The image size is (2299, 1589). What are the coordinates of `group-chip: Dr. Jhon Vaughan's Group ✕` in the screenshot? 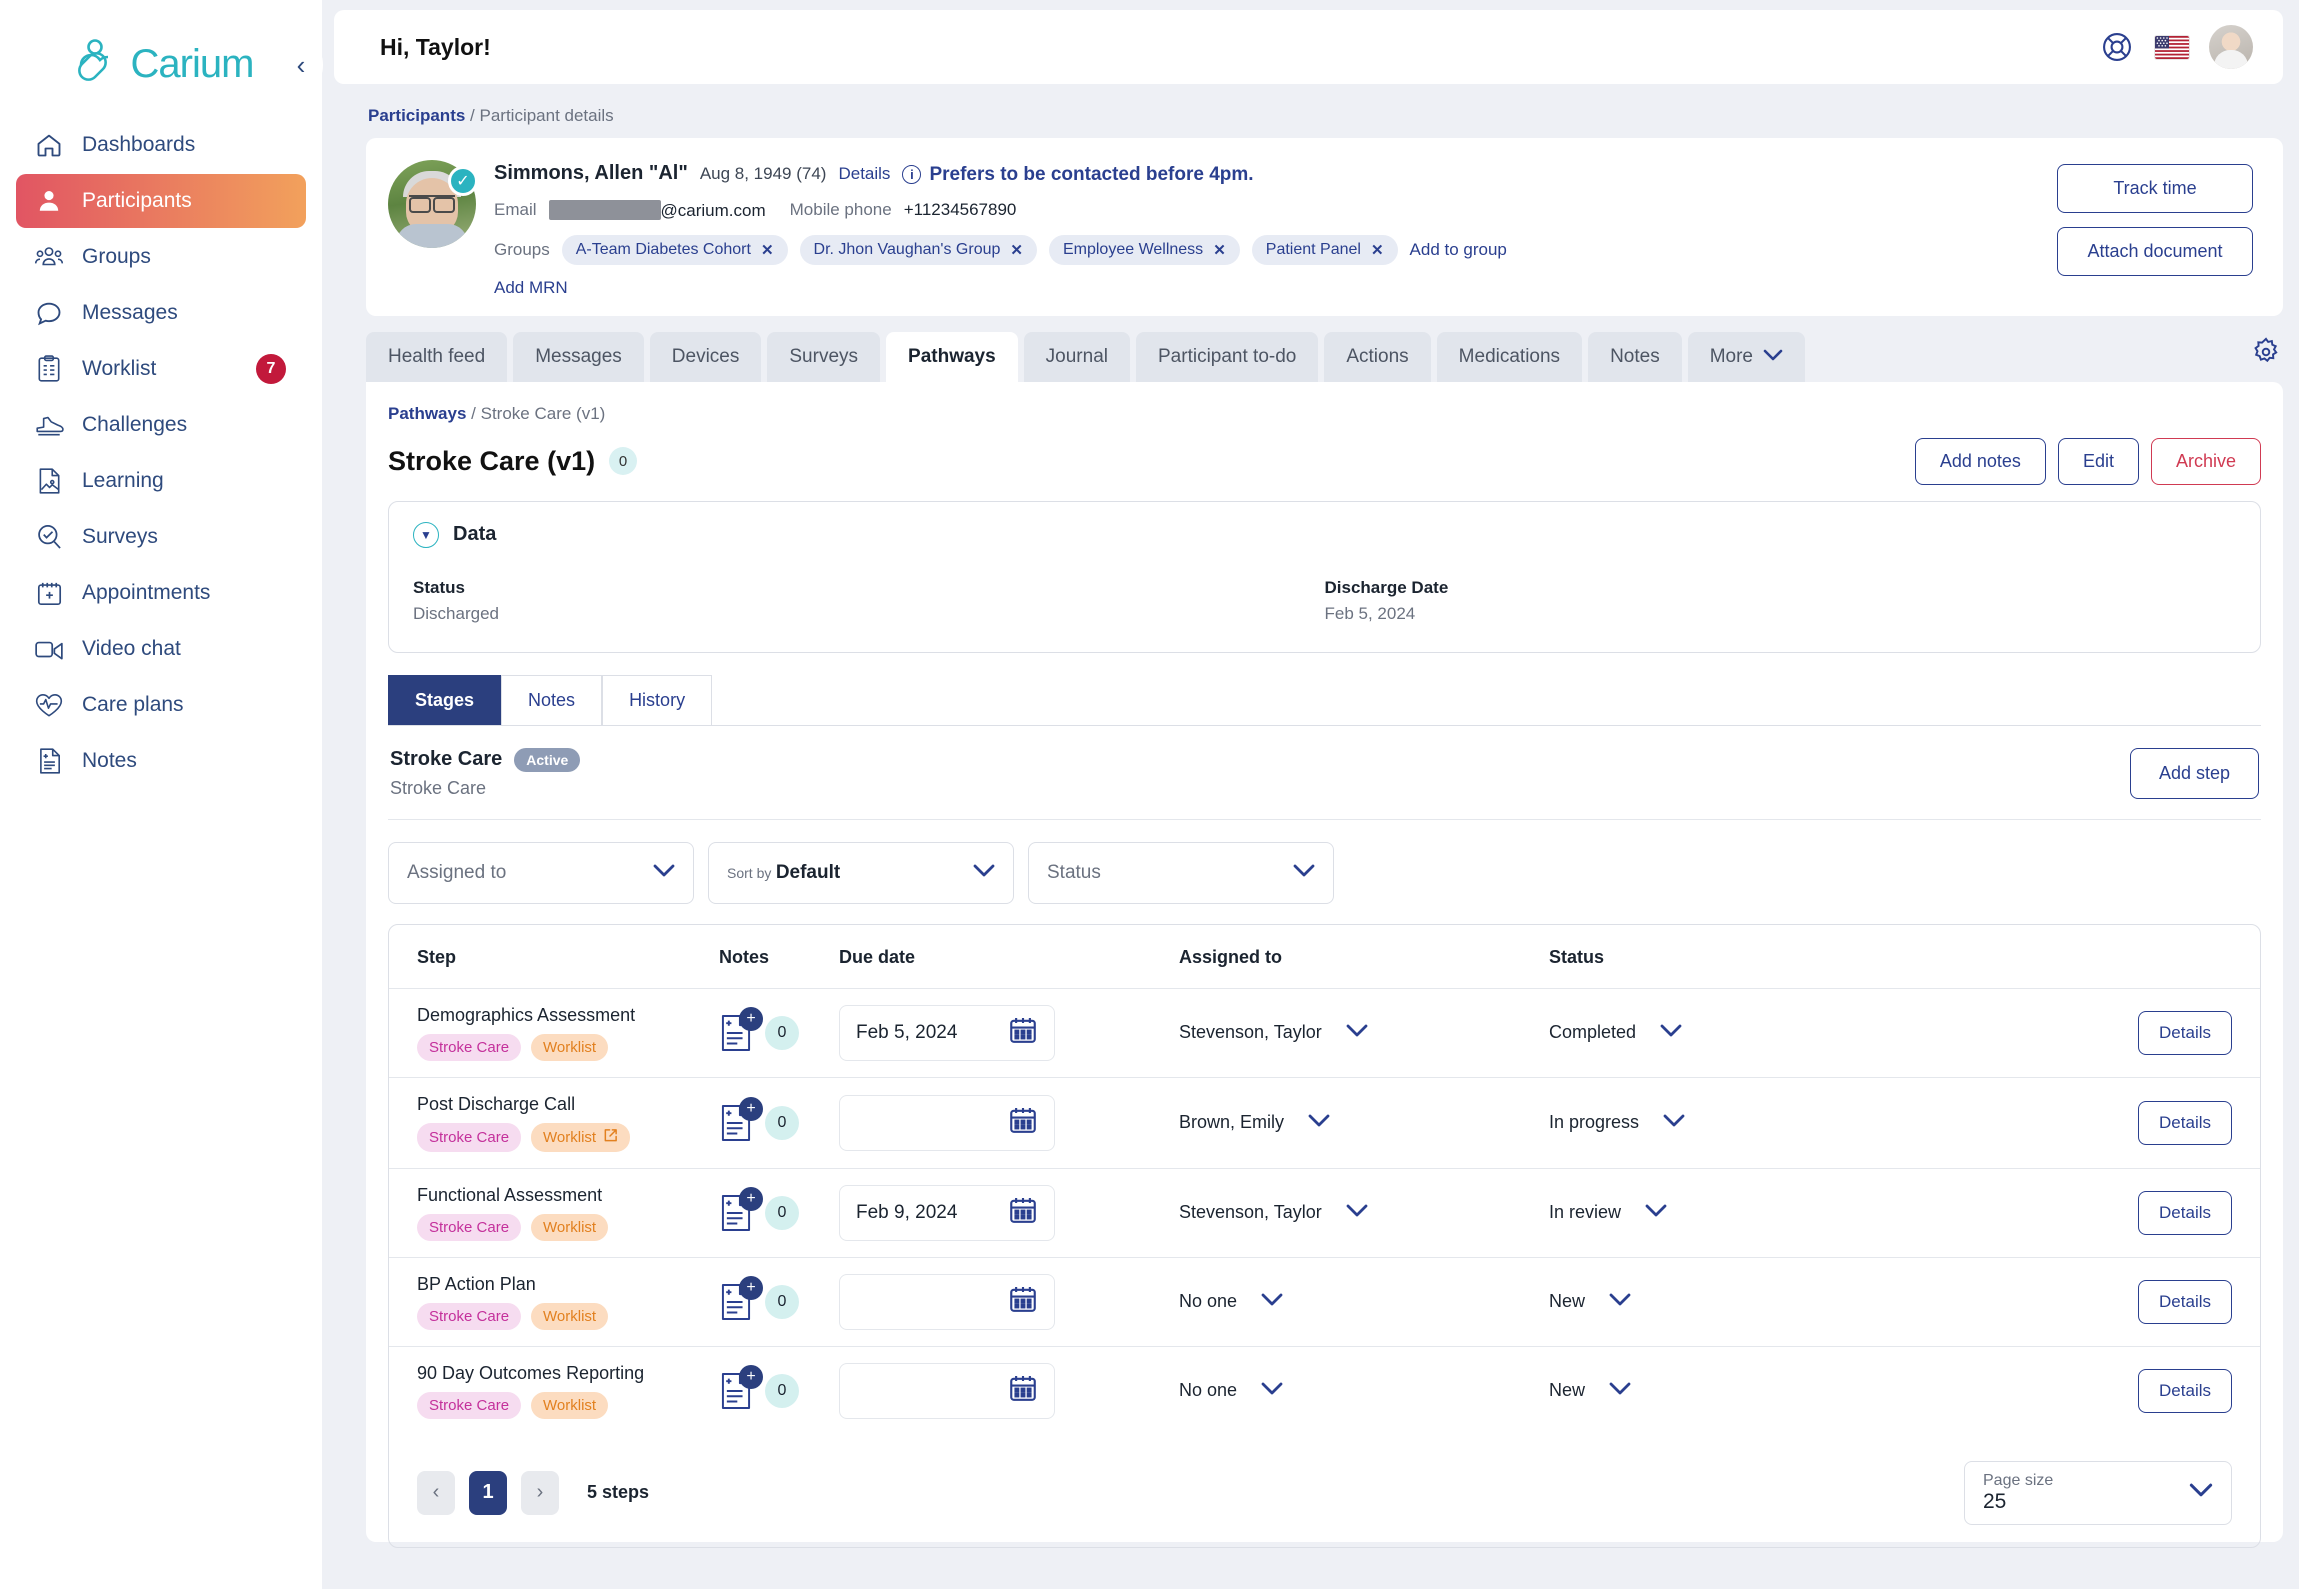 It's located at (918, 249).